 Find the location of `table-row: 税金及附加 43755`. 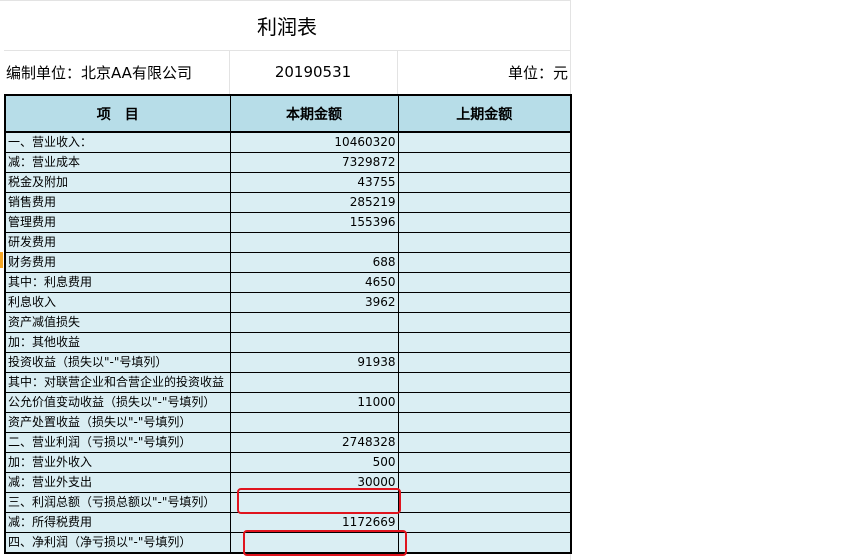

table-row: 税金及附加 43755 is located at coordinates (288, 182).